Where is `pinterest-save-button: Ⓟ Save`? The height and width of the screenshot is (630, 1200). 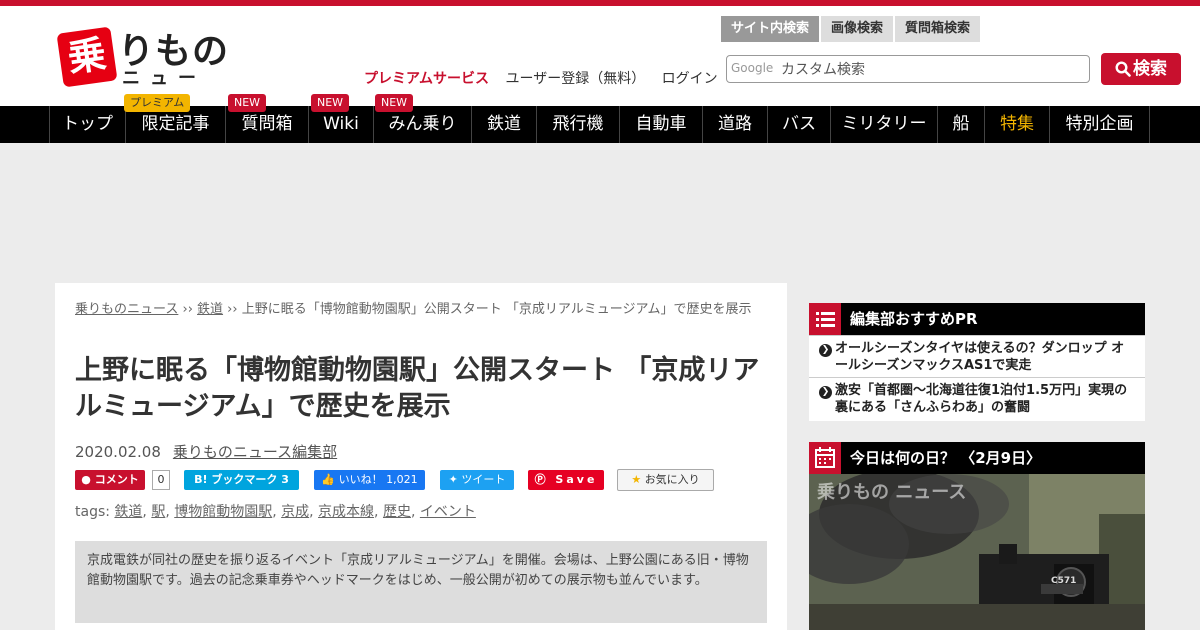 pinterest-save-button: Ⓟ Save is located at coordinates (566, 480).